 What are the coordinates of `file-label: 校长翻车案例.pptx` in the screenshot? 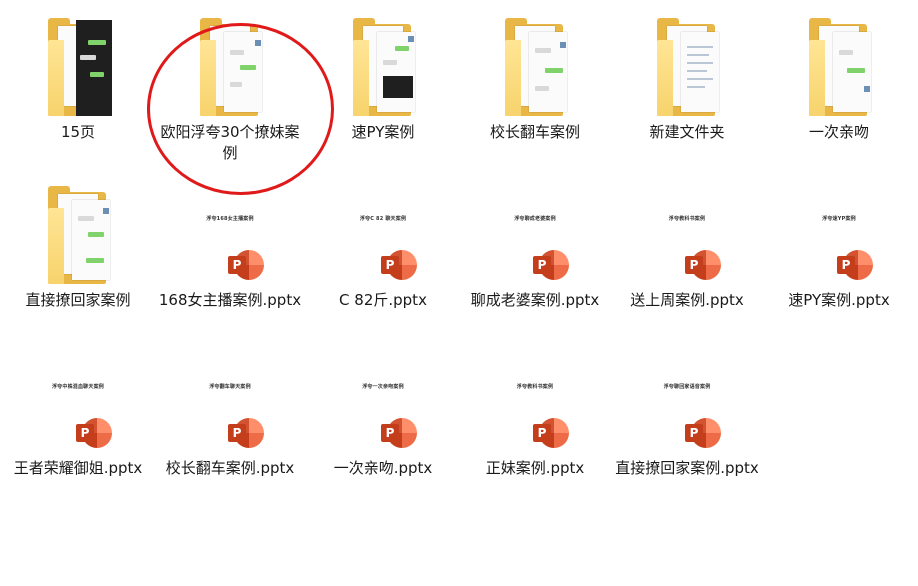 It's located at (230, 468).